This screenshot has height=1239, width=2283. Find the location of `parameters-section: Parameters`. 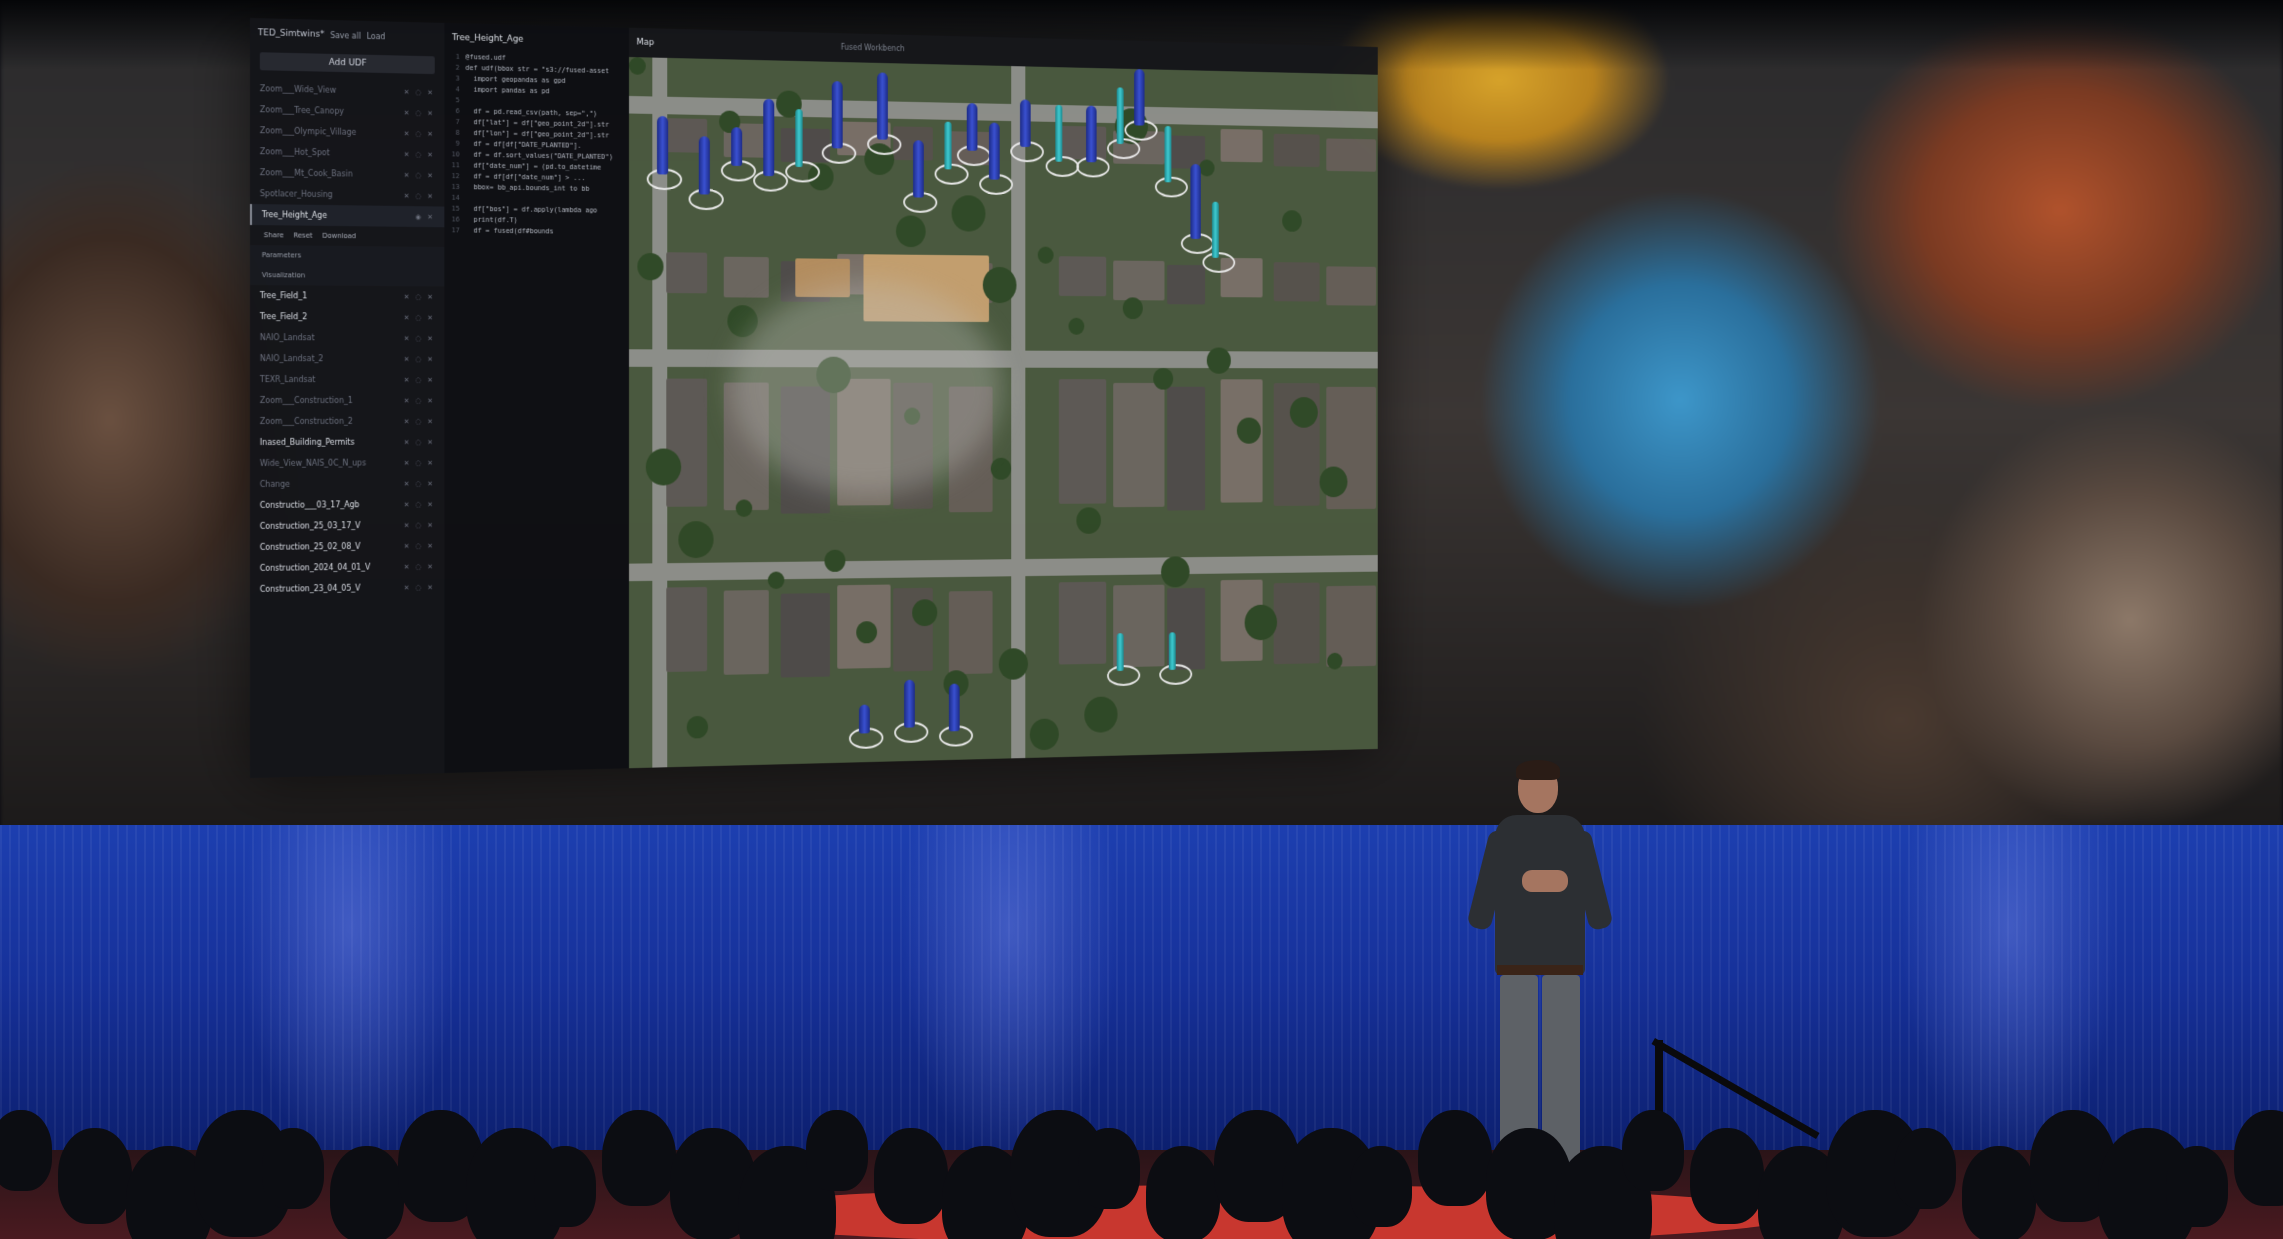

parameters-section: Parameters is located at coordinates (347, 256).